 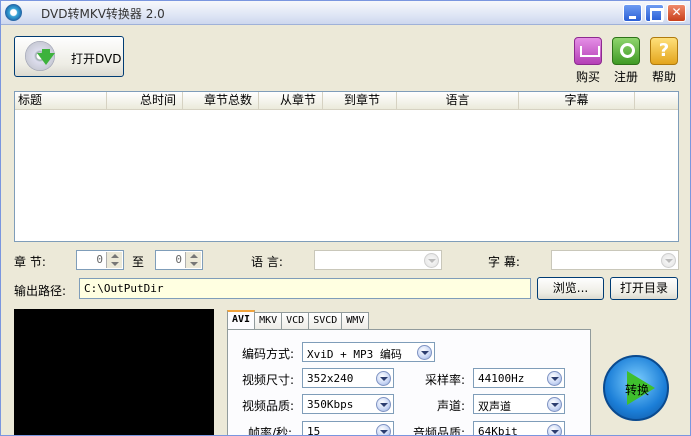 I want to click on tab-mkv: MKV, so click(x=268, y=321).